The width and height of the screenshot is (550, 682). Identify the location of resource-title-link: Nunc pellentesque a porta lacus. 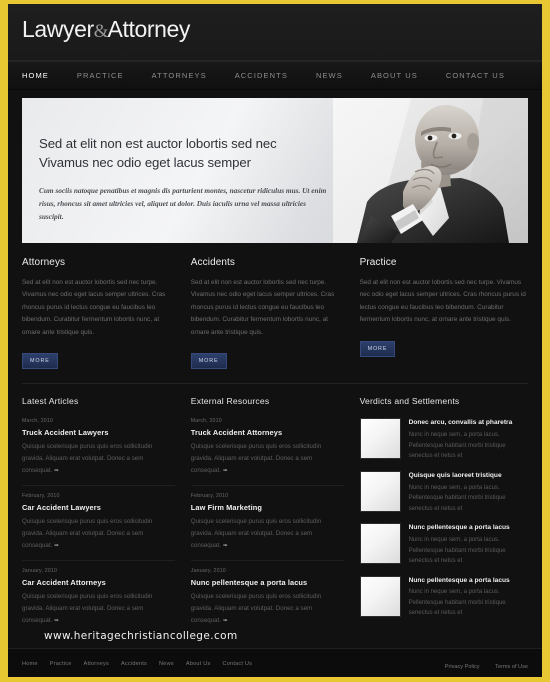
(267, 582).